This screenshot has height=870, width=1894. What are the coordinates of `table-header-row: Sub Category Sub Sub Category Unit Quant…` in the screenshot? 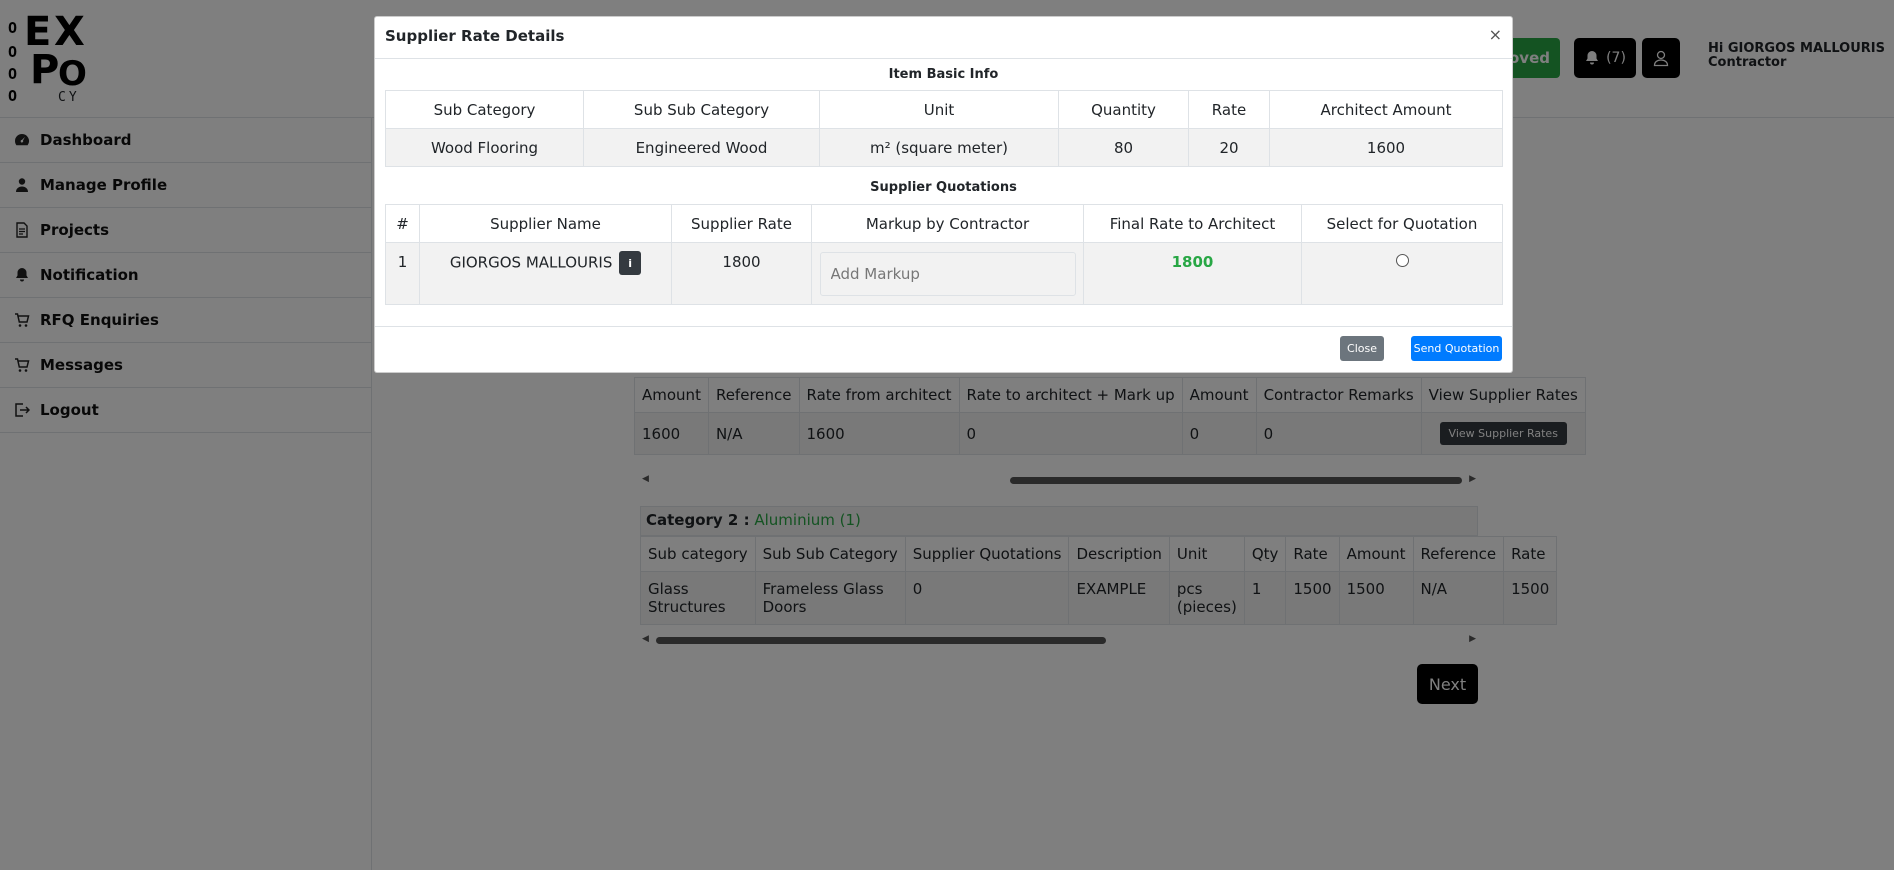 It's located at (944, 109).